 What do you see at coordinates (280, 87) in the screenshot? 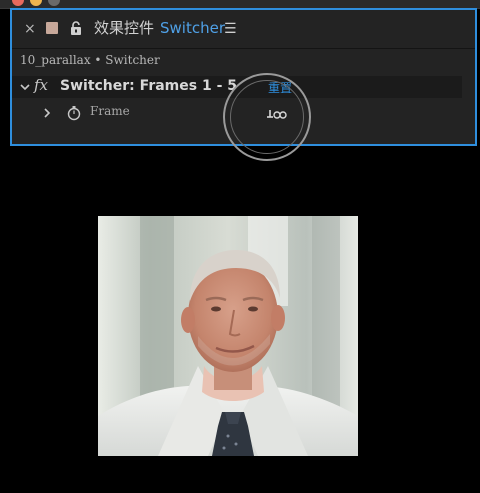
I see `reset-link: 重置` at bounding box center [280, 87].